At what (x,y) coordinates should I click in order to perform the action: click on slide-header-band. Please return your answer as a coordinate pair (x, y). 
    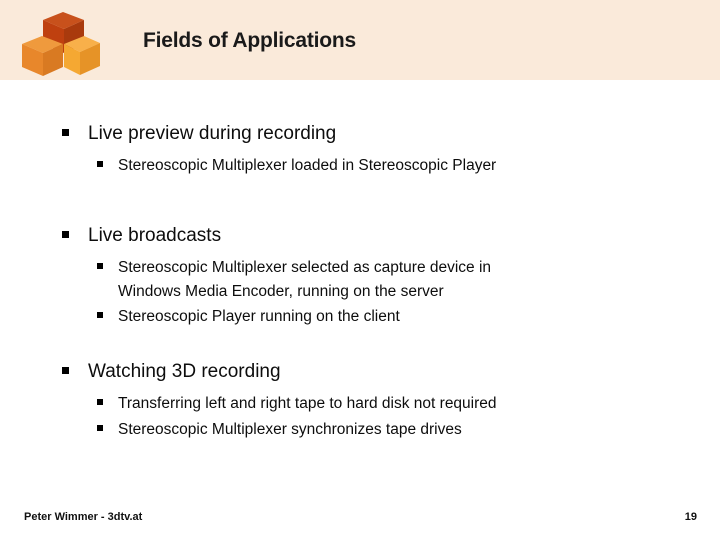
    Looking at the image, I should click on (360, 40).